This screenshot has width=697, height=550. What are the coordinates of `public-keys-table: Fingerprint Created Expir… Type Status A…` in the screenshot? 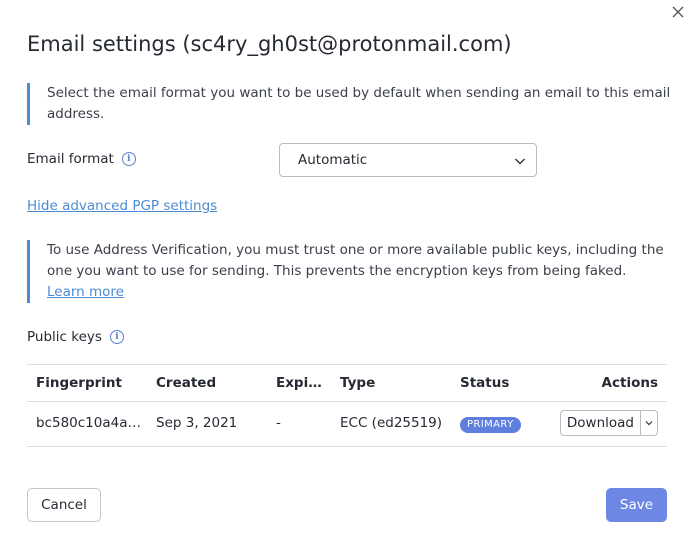 It's located at (347, 405).